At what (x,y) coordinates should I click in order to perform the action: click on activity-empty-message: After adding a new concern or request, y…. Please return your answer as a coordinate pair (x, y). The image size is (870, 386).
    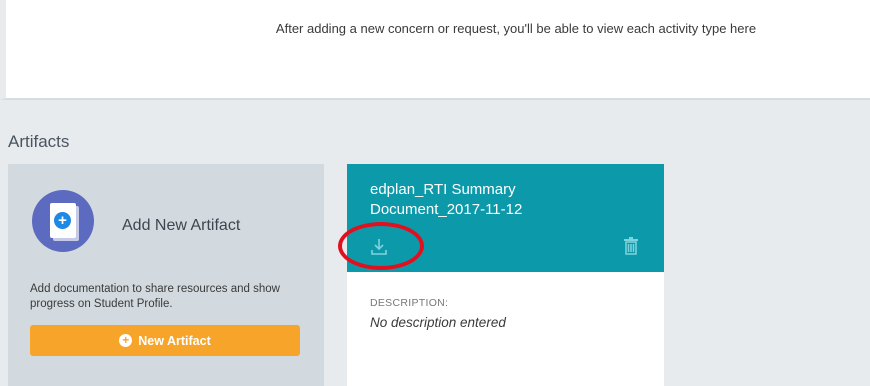
    Looking at the image, I should click on (516, 28).